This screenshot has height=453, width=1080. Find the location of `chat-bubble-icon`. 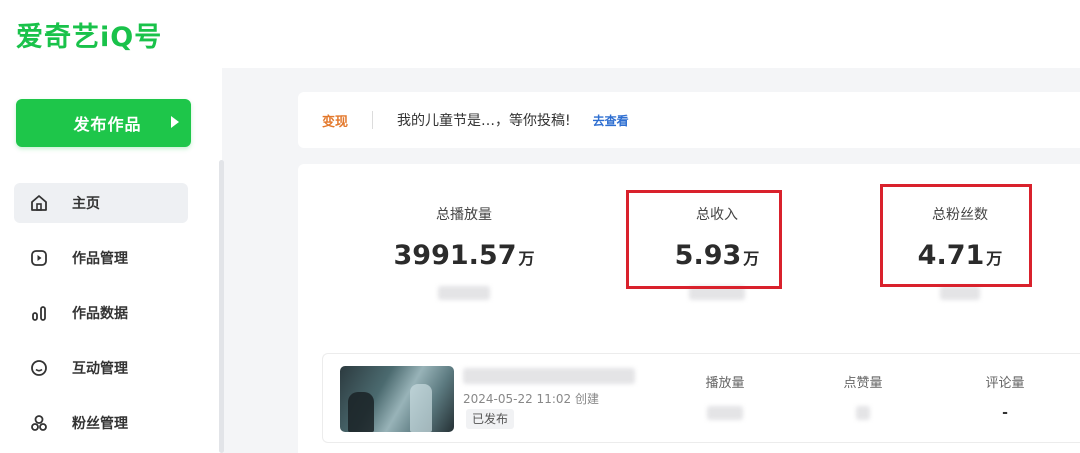

chat-bubble-icon is located at coordinates (39, 368).